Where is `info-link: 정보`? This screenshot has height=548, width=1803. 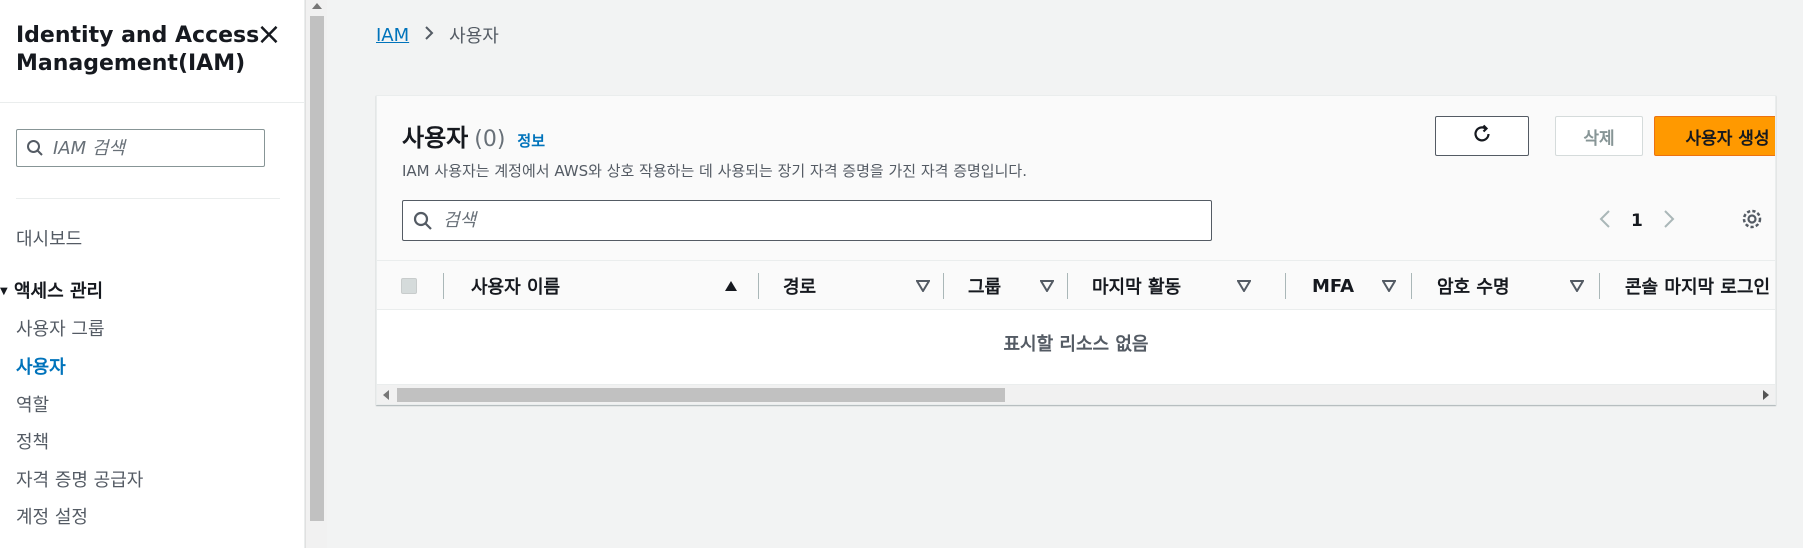 info-link: 정보 is located at coordinates (531, 140).